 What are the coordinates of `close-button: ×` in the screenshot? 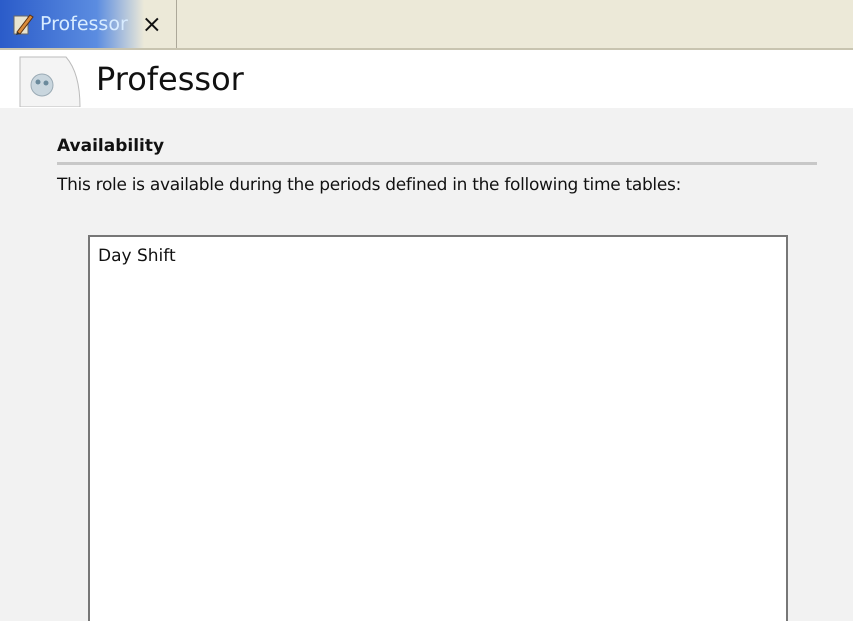 It's located at (152, 24).